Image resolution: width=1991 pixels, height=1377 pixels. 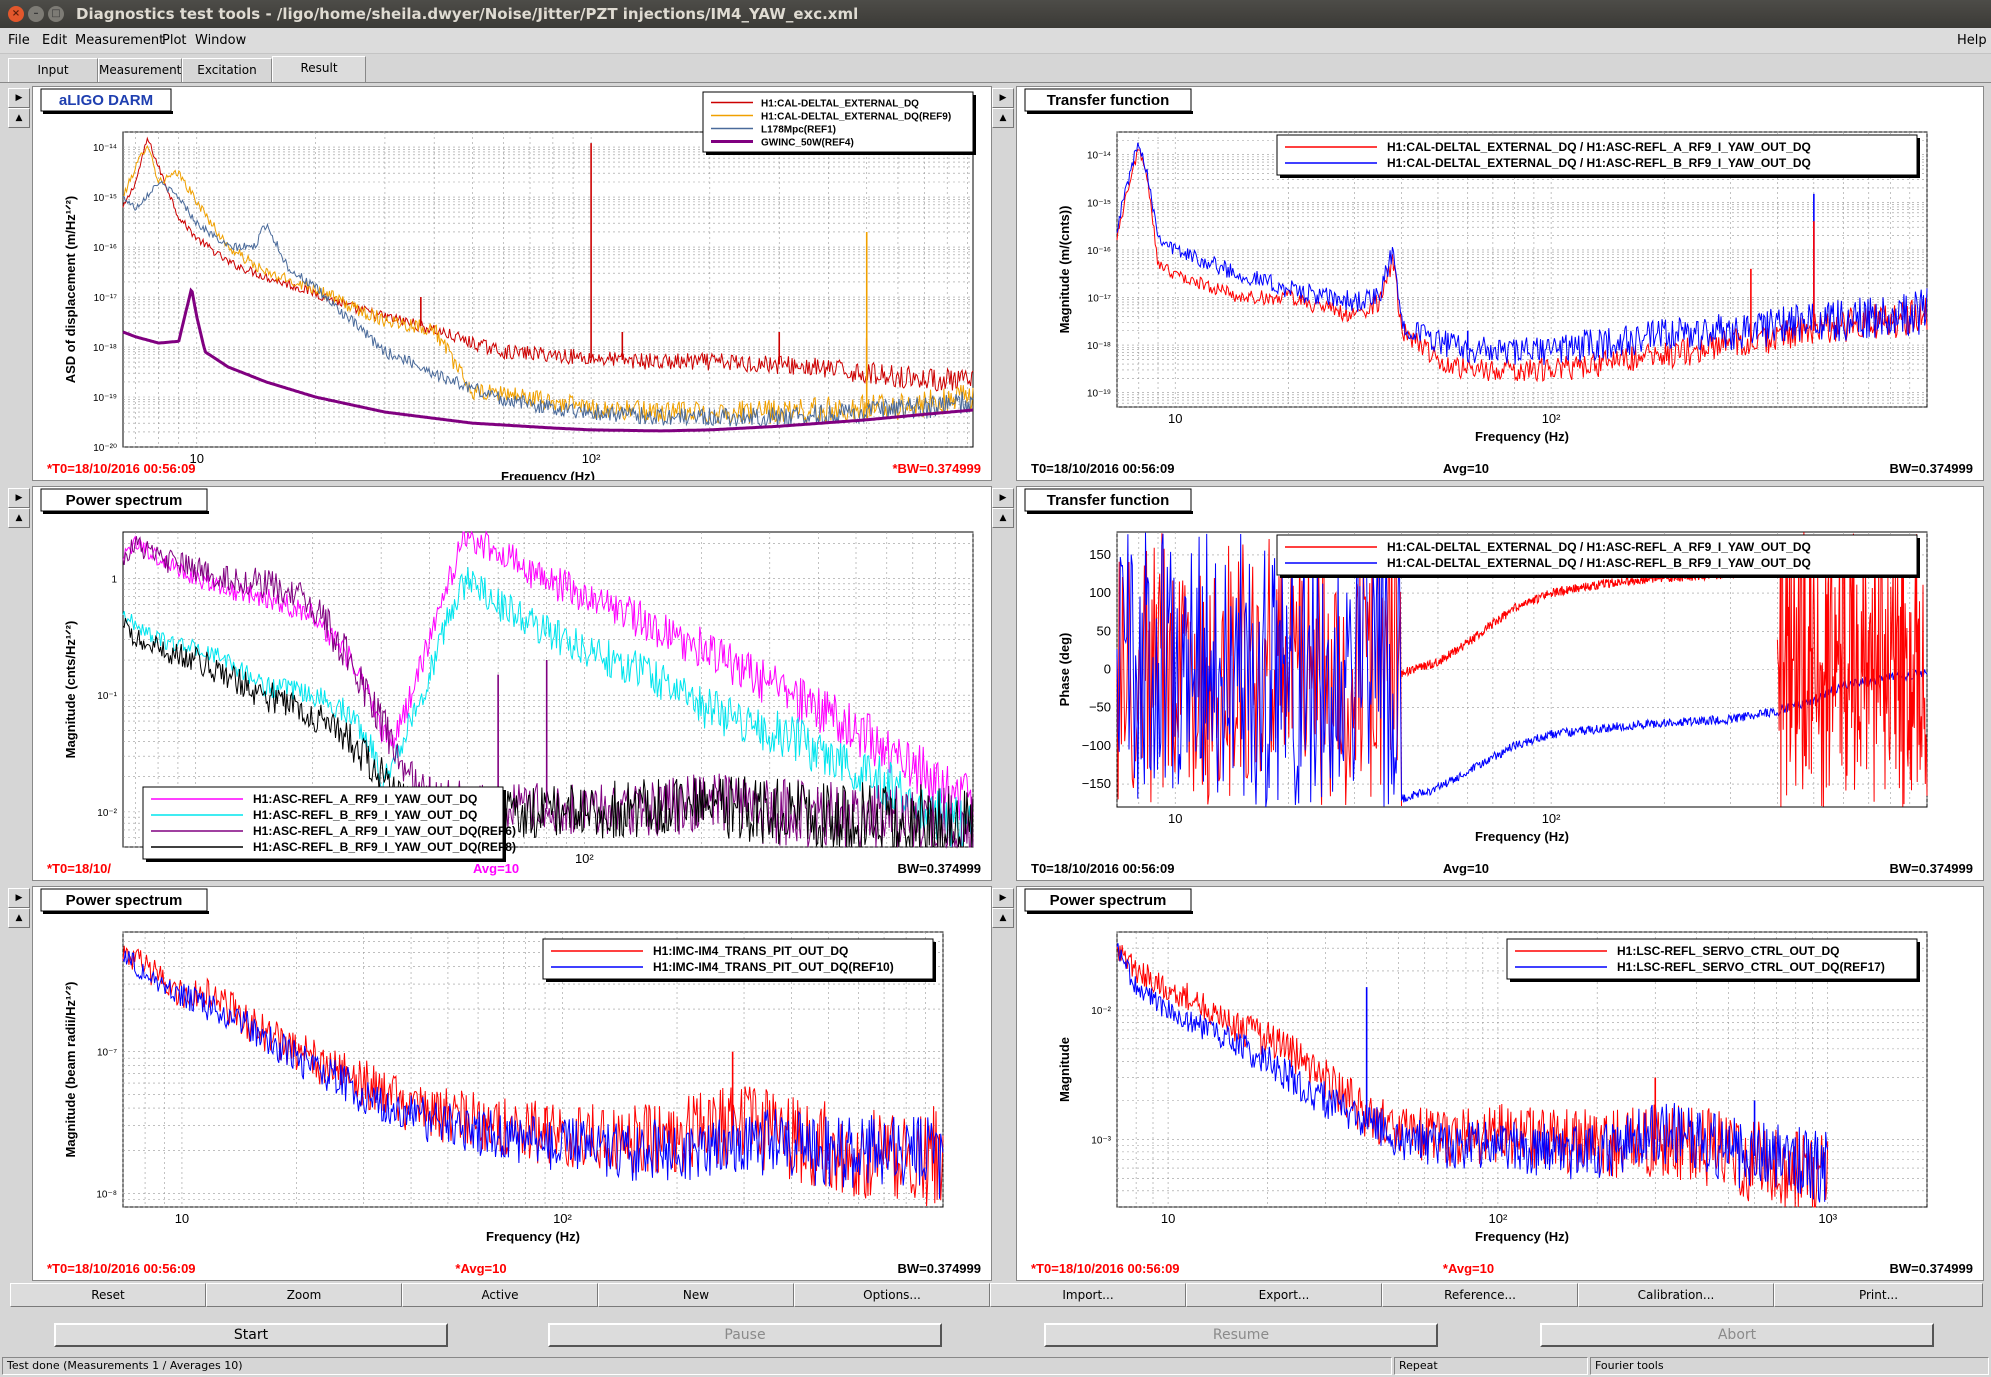 What do you see at coordinates (304, 1295) in the screenshot?
I see `zoom-button: Zoom` at bounding box center [304, 1295].